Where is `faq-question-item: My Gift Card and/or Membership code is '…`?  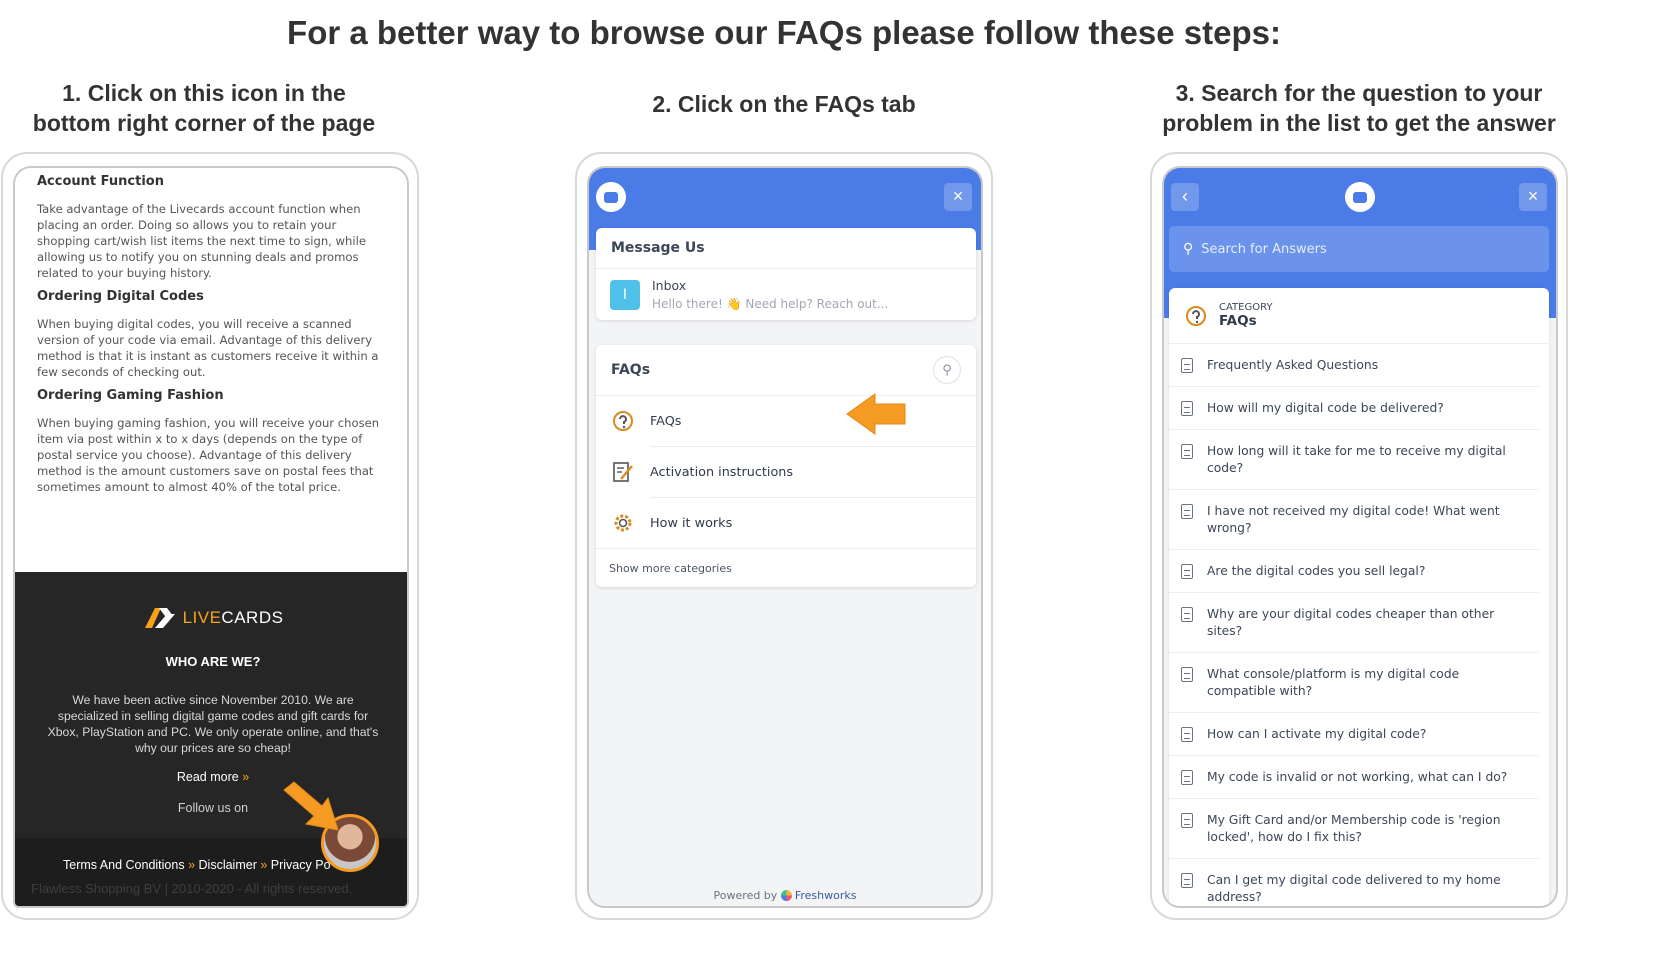 faq-question-item: My Gift Card and/or Membership code is '… is located at coordinates (1354, 829).